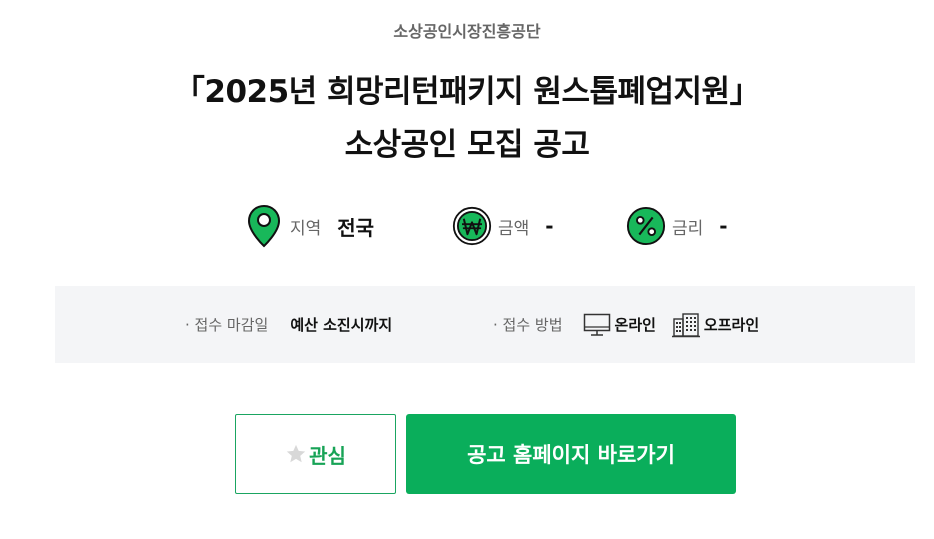 The width and height of the screenshot is (934, 539). What do you see at coordinates (635, 325) in the screenshot?
I see `method-online-label: 온라인` at bounding box center [635, 325].